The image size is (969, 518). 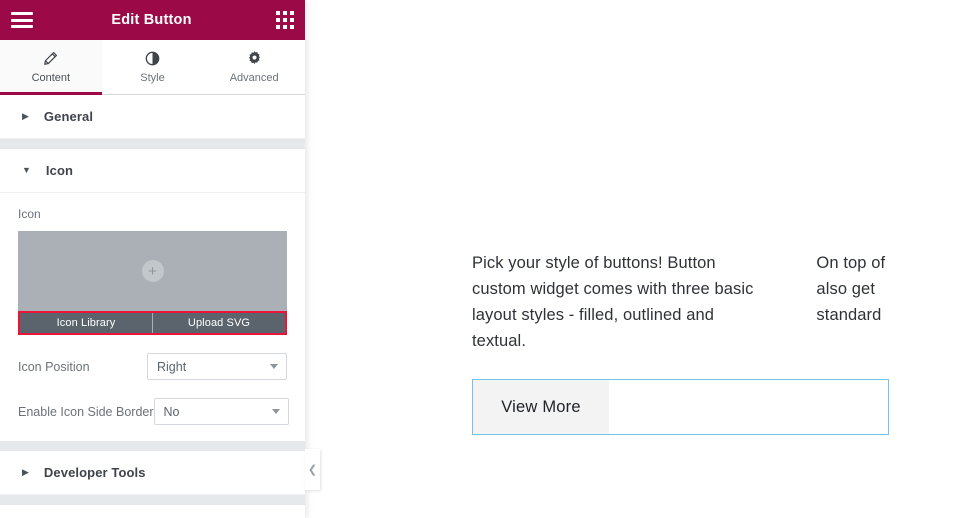 I want to click on tab-content: Content, so click(x=51, y=67).